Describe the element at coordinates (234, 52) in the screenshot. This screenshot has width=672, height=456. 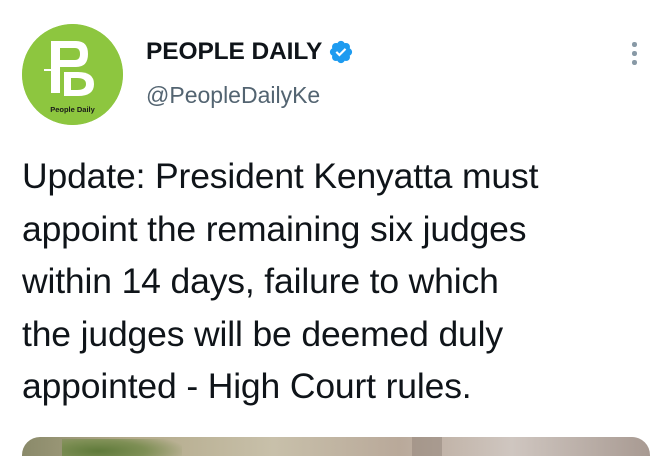
I see `display-name: PEOPLE DAILY` at that location.